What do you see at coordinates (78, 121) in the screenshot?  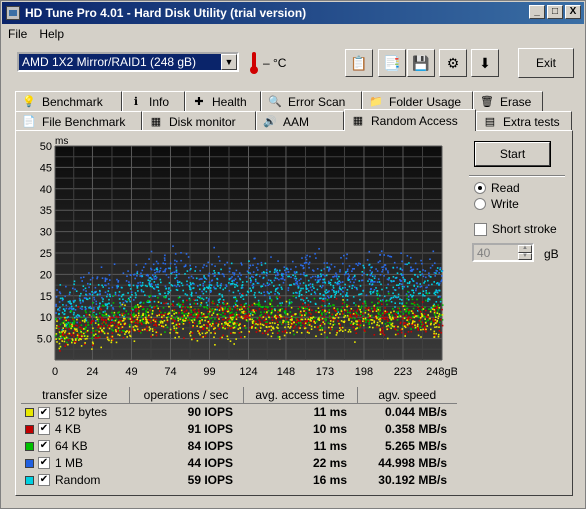 I see `tab-file-benchmark: 📄 File Benchmark` at bounding box center [78, 121].